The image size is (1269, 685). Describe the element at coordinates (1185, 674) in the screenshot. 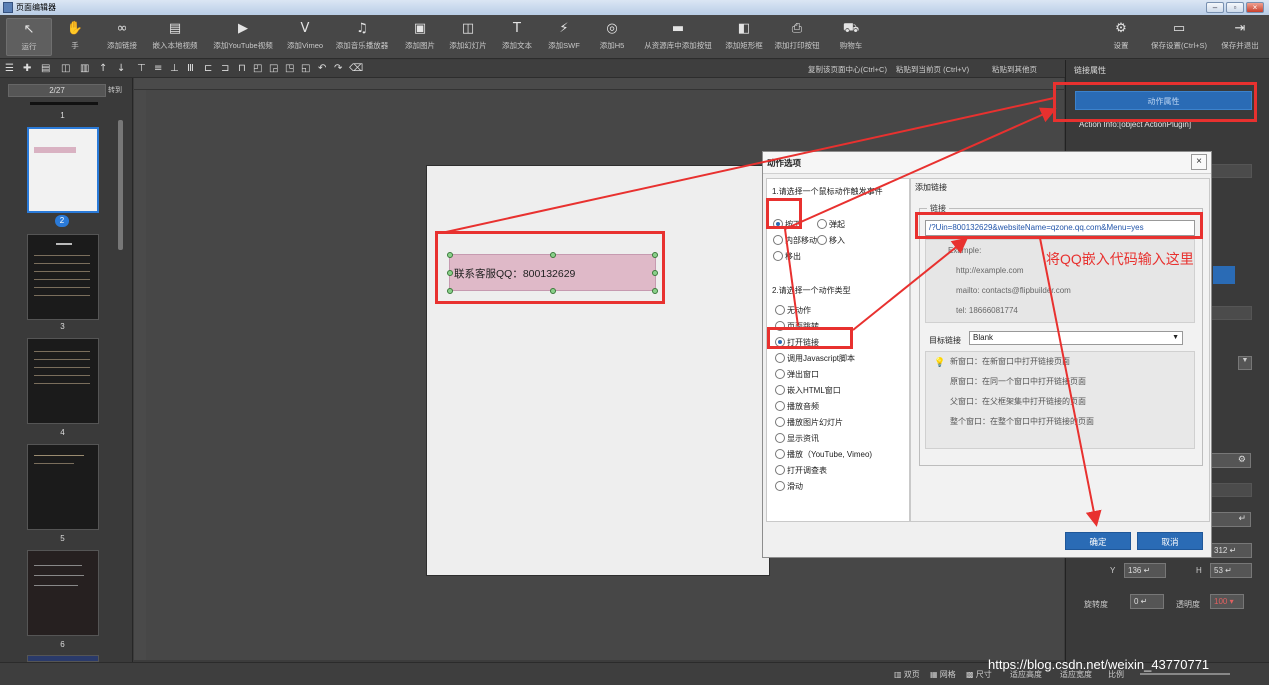

I see `zoom-slider` at that location.